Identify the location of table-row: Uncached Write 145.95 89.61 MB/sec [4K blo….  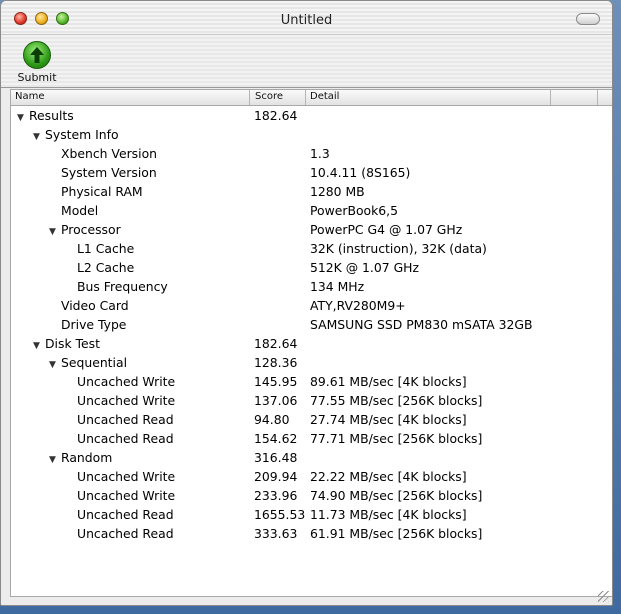
(311, 381).